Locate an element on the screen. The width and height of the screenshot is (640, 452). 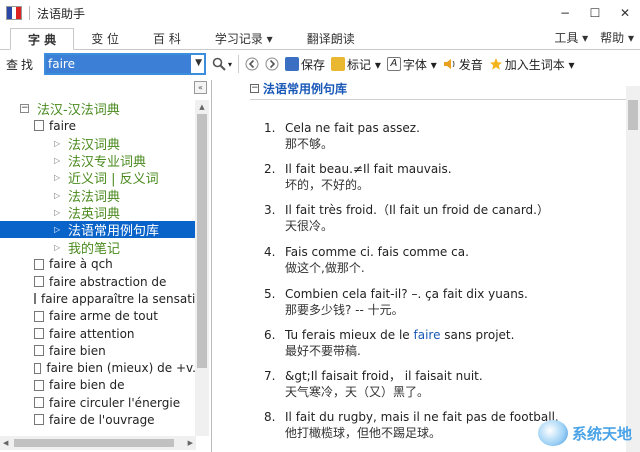
headword-label: faire is located at coordinates (62, 125).